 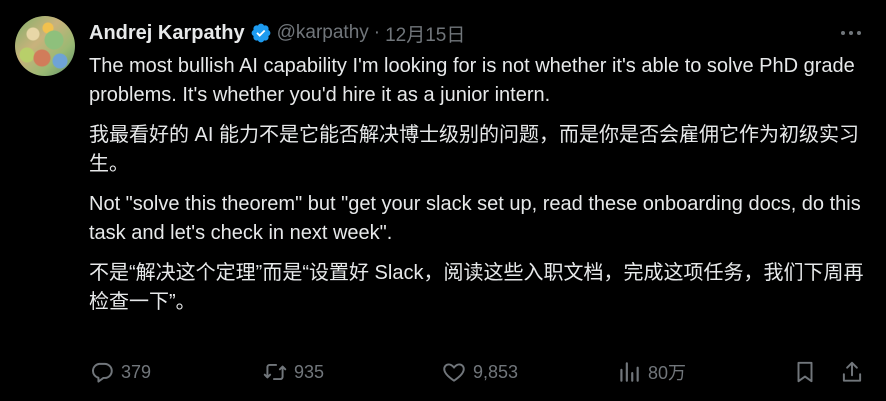 What do you see at coordinates (45, 46) in the screenshot?
I see `avatar` at bounding box center [45, 46].